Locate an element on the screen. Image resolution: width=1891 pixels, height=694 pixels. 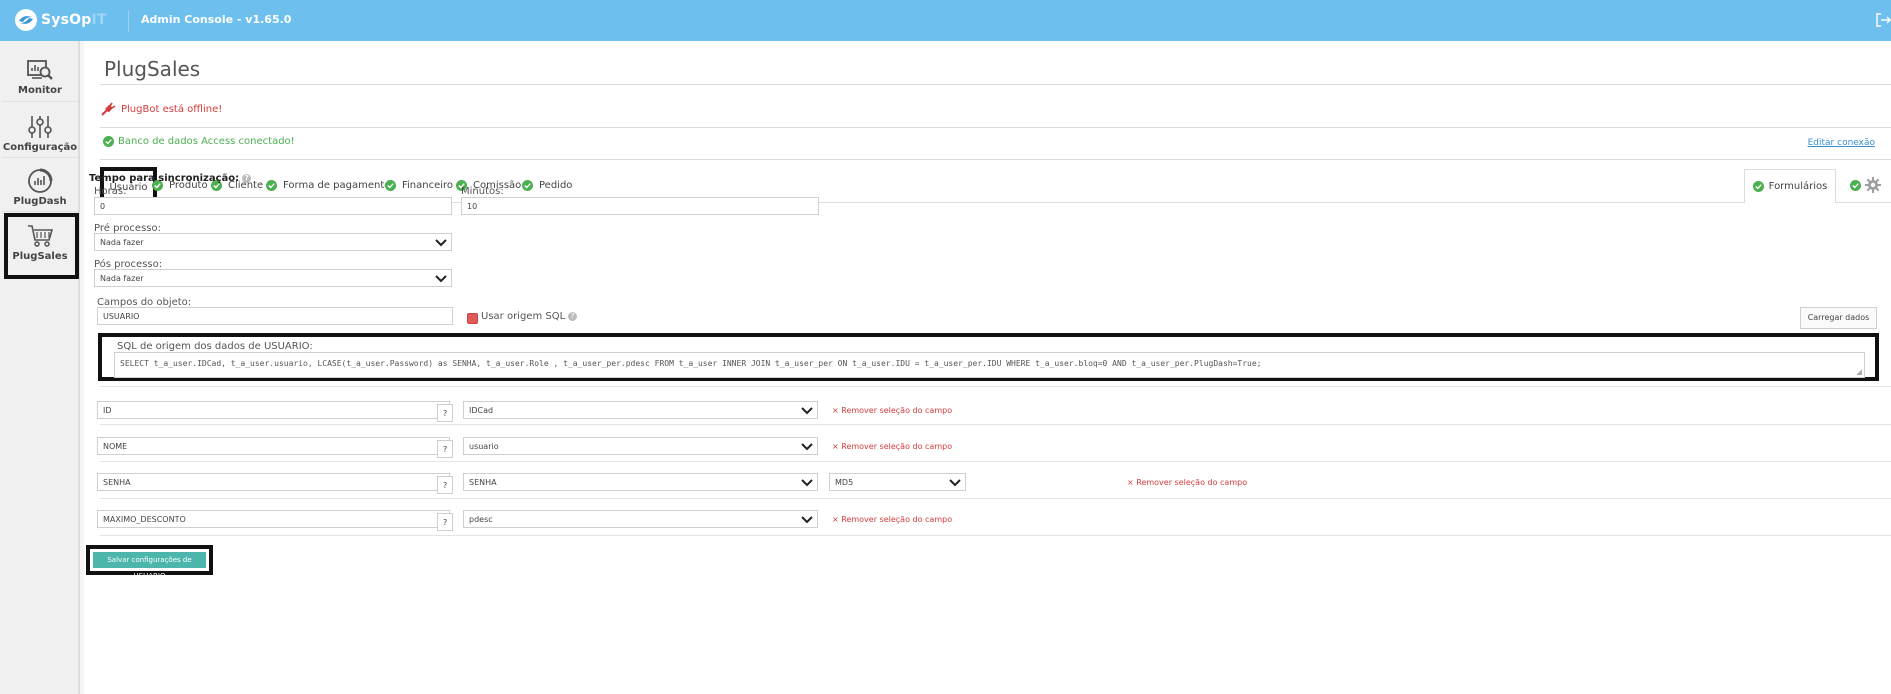
mapping-source-select: IDCad is located at coordinates (640, 410).